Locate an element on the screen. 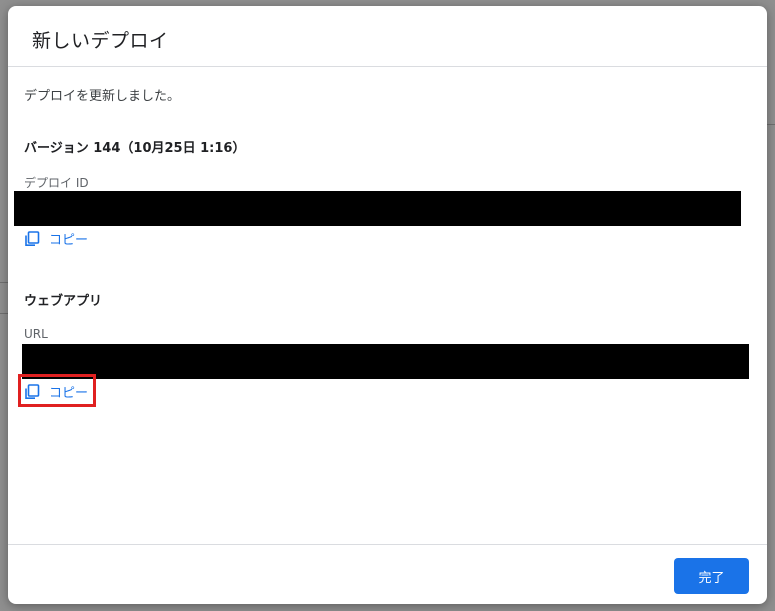 The width and height of the screenshot is (775, 611). deploy-id-label: デプロイ ID is located at coordinates (56, 183).